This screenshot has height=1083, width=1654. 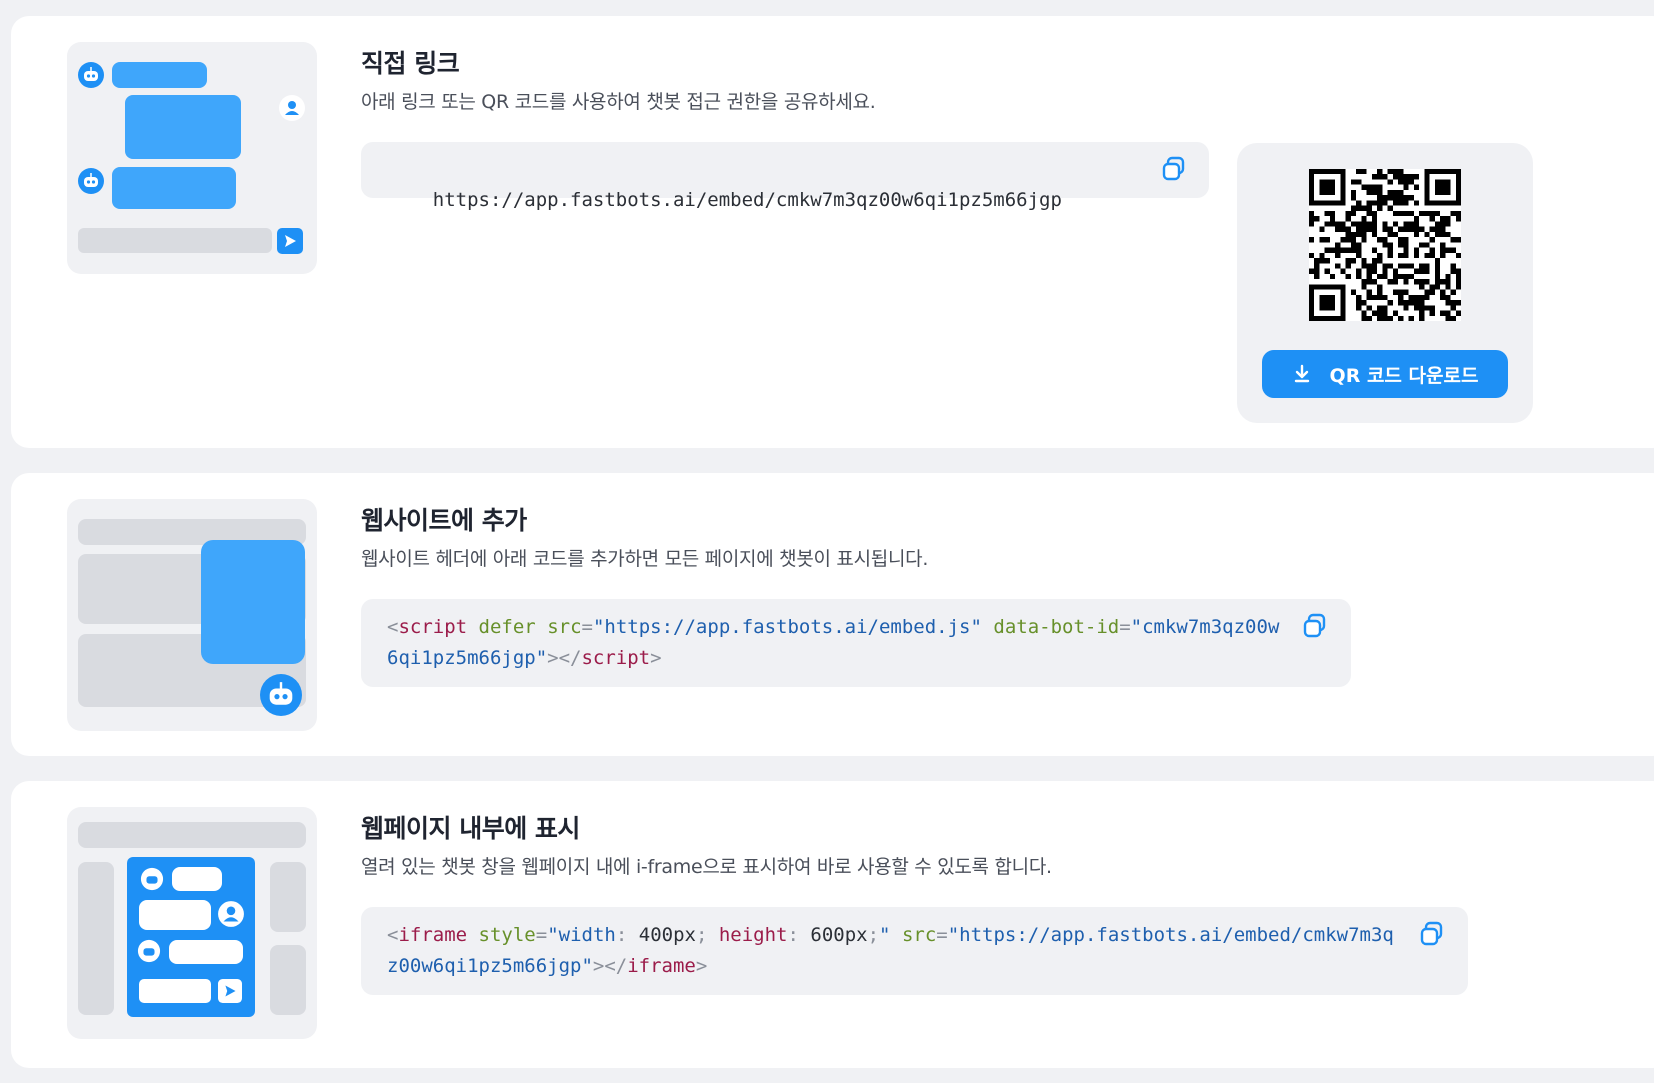 What do you see at coordinates (645, 559) in the screenshot?
I see `section-description: 웹사이트 헤더에 아래 코드를 추가하면 모든 페이지에 챗봇이 표시됩니다.` at bounding box center [645, 559].